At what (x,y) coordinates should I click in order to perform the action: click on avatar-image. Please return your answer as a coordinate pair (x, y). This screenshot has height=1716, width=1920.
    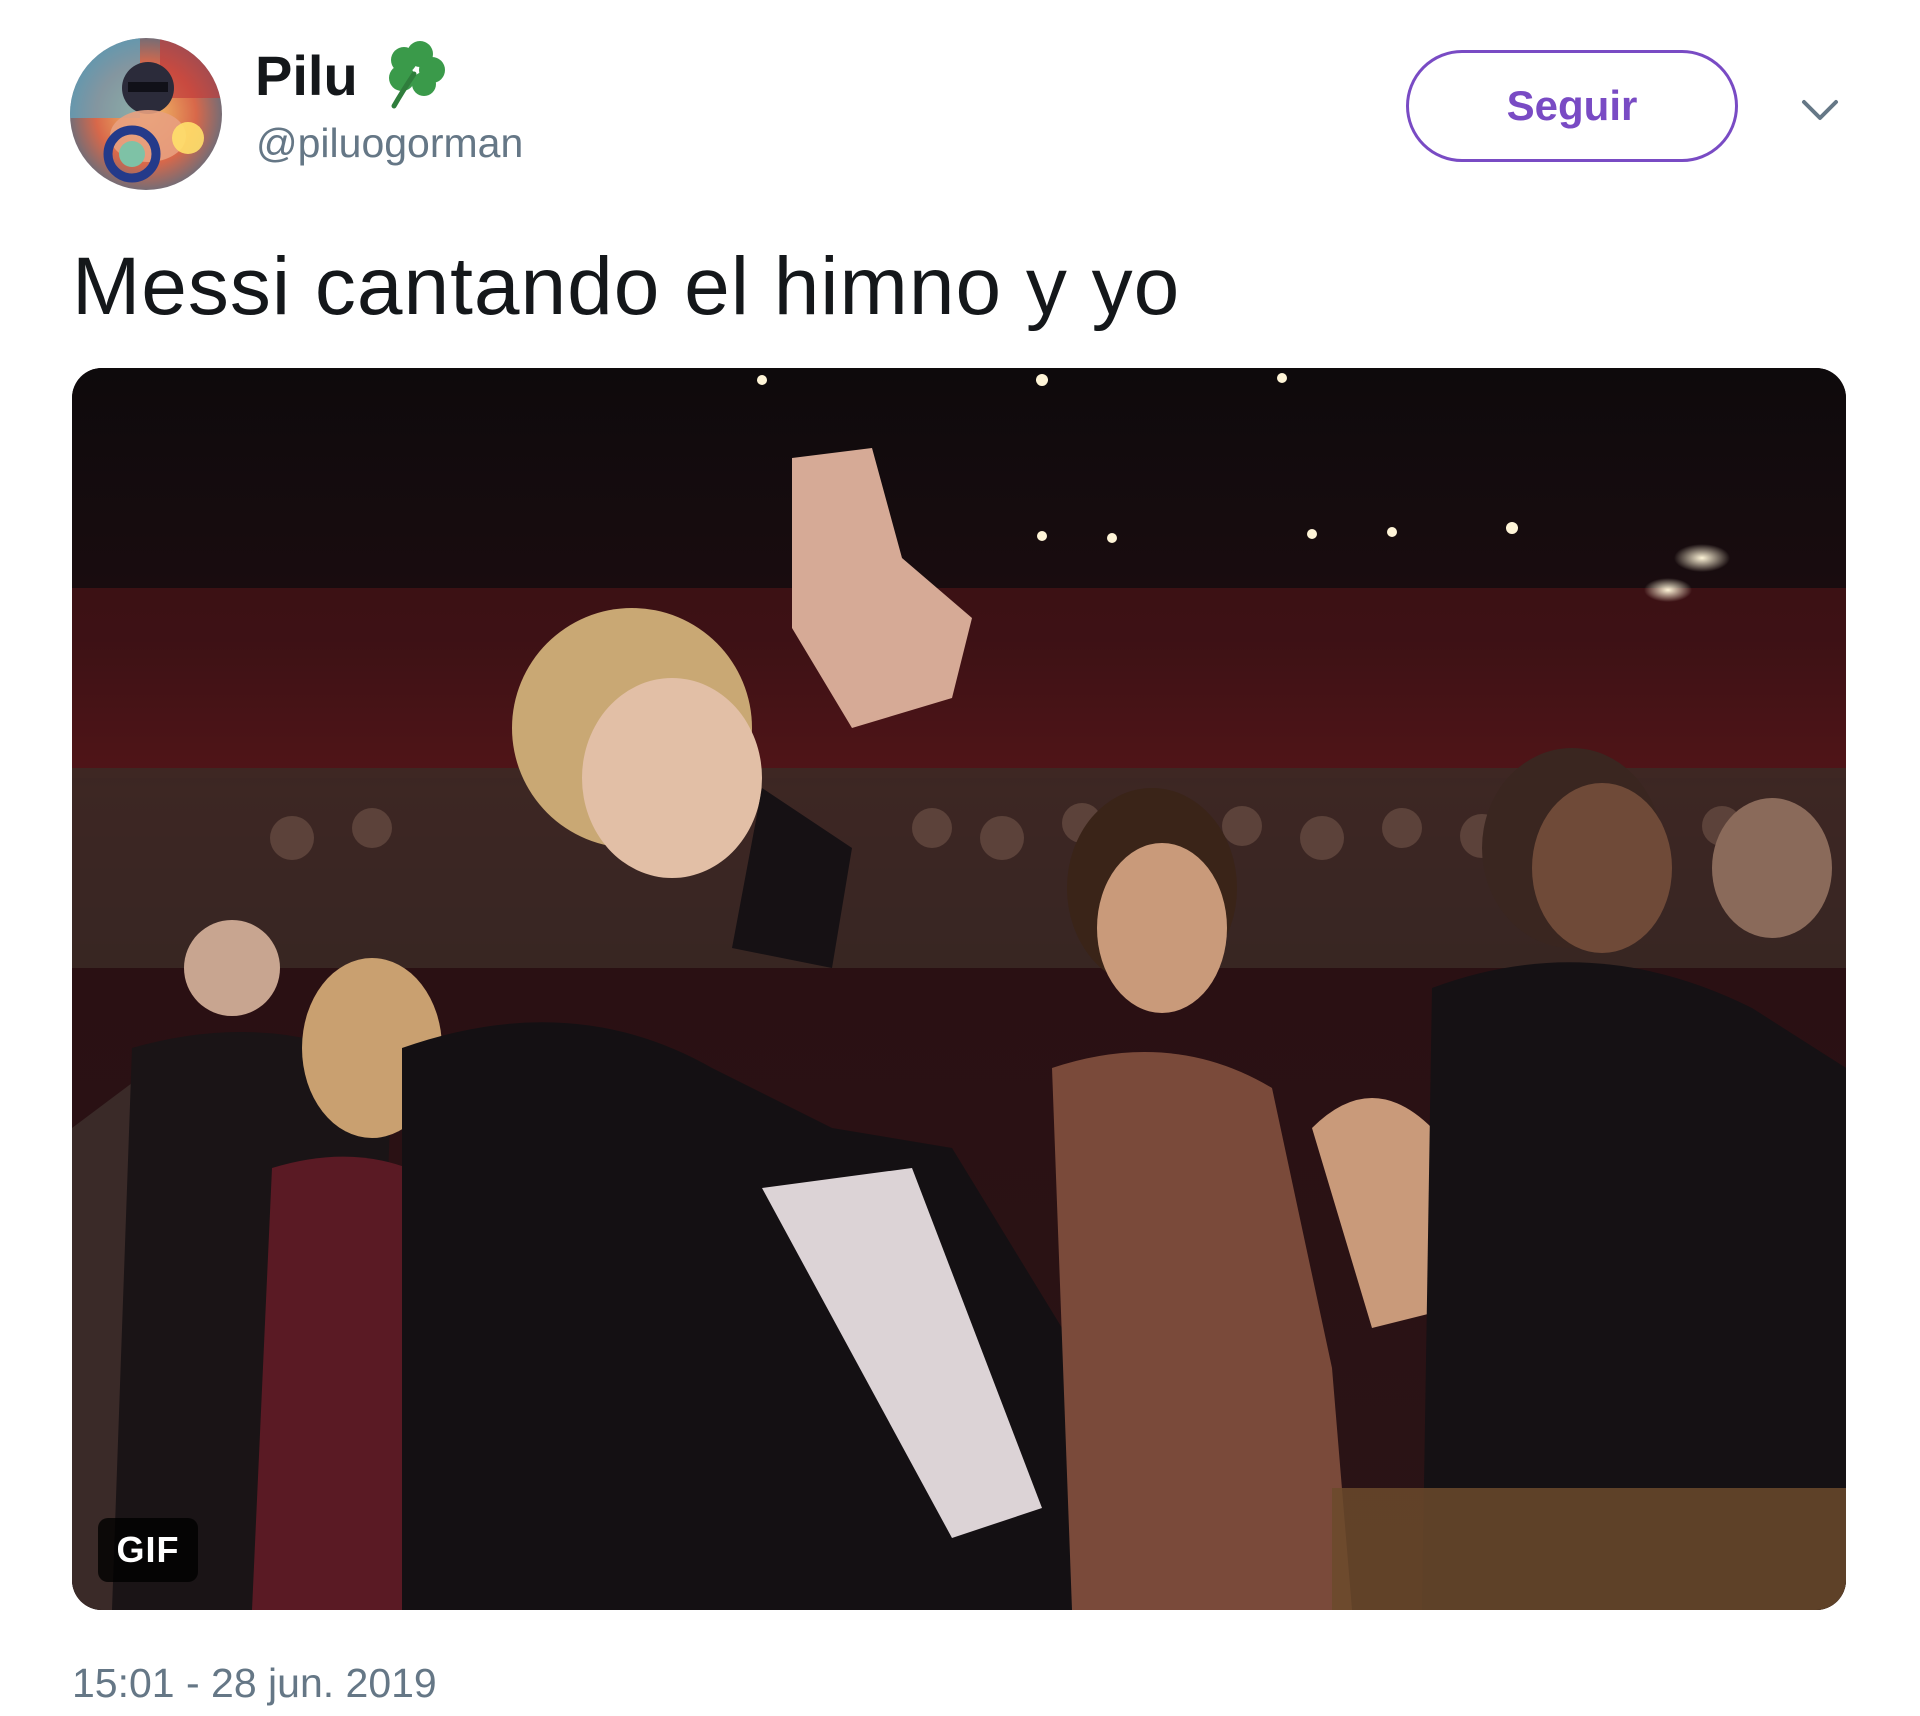
    Looking at the image, I should click on (146, 114).